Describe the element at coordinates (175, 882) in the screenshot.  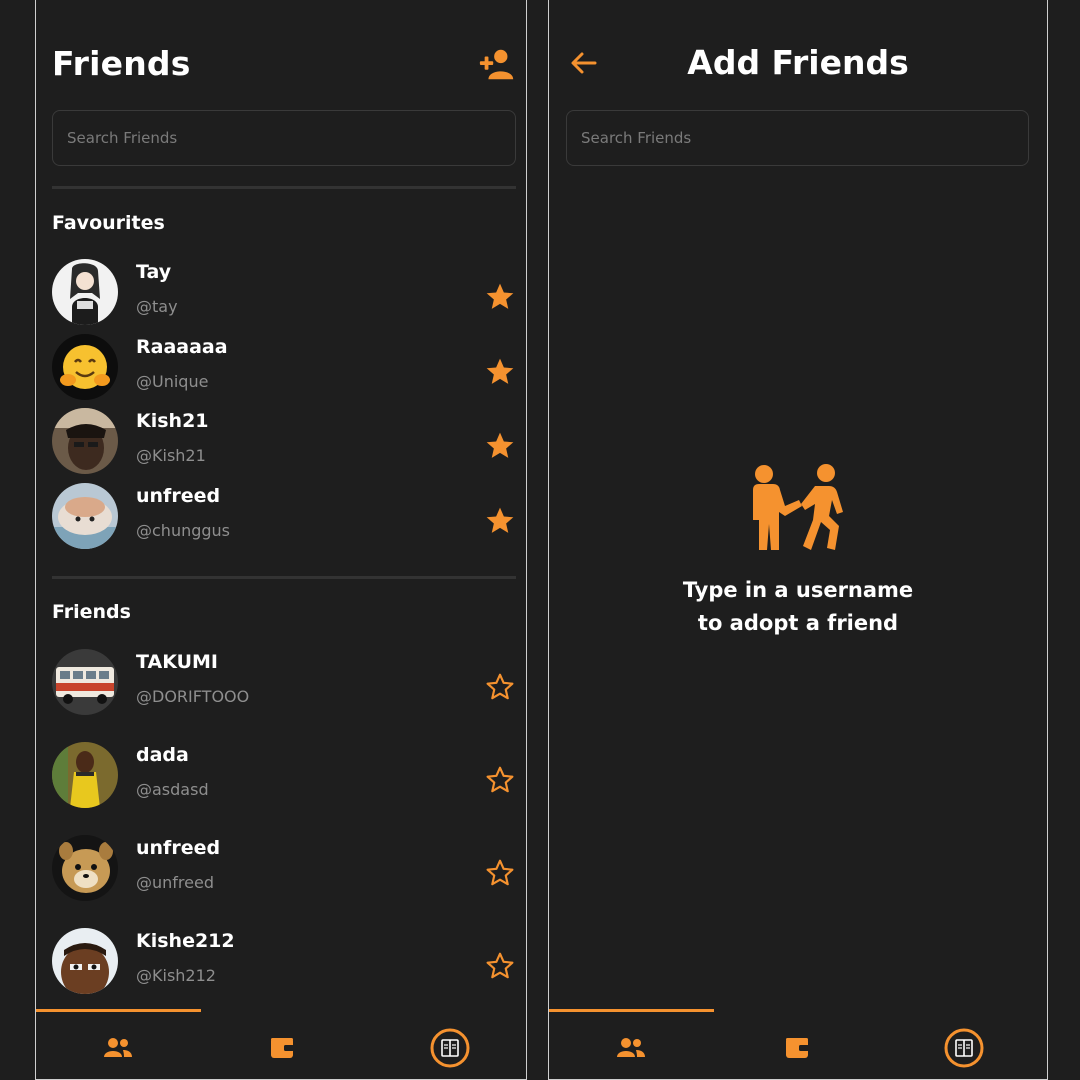
I see `friend-handle: @unfreed` at that location.